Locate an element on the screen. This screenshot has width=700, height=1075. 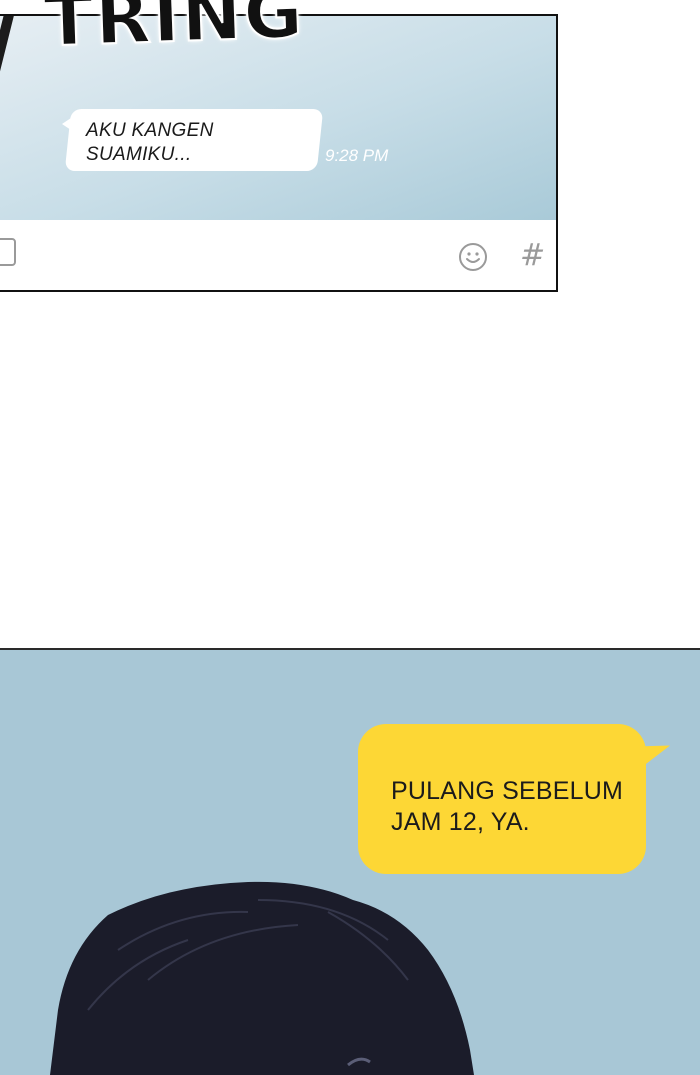
hashtag-icon: # is located at coordinates (532, 255).